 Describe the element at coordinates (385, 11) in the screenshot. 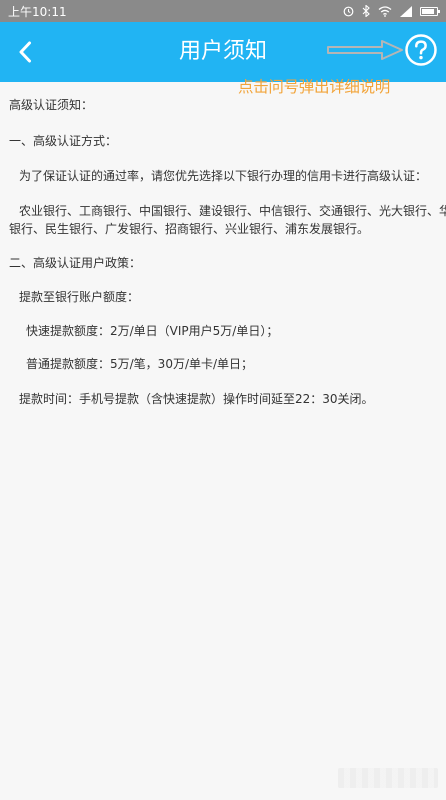

I see `wifi-icon` at that location.